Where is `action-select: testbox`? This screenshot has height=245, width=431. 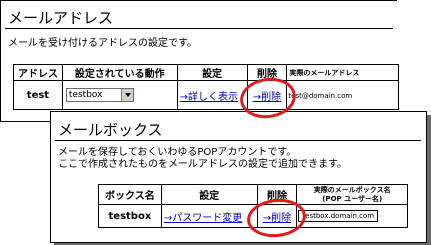
action-select: testbox is located at coordinates (99, 95).